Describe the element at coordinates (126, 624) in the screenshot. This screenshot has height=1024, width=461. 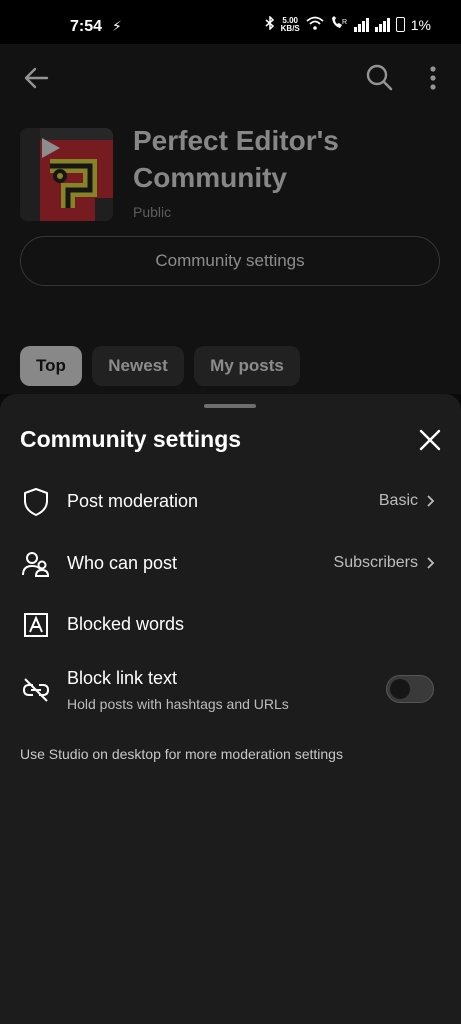
I see `blocked-words-label: Blocked words` at that location.